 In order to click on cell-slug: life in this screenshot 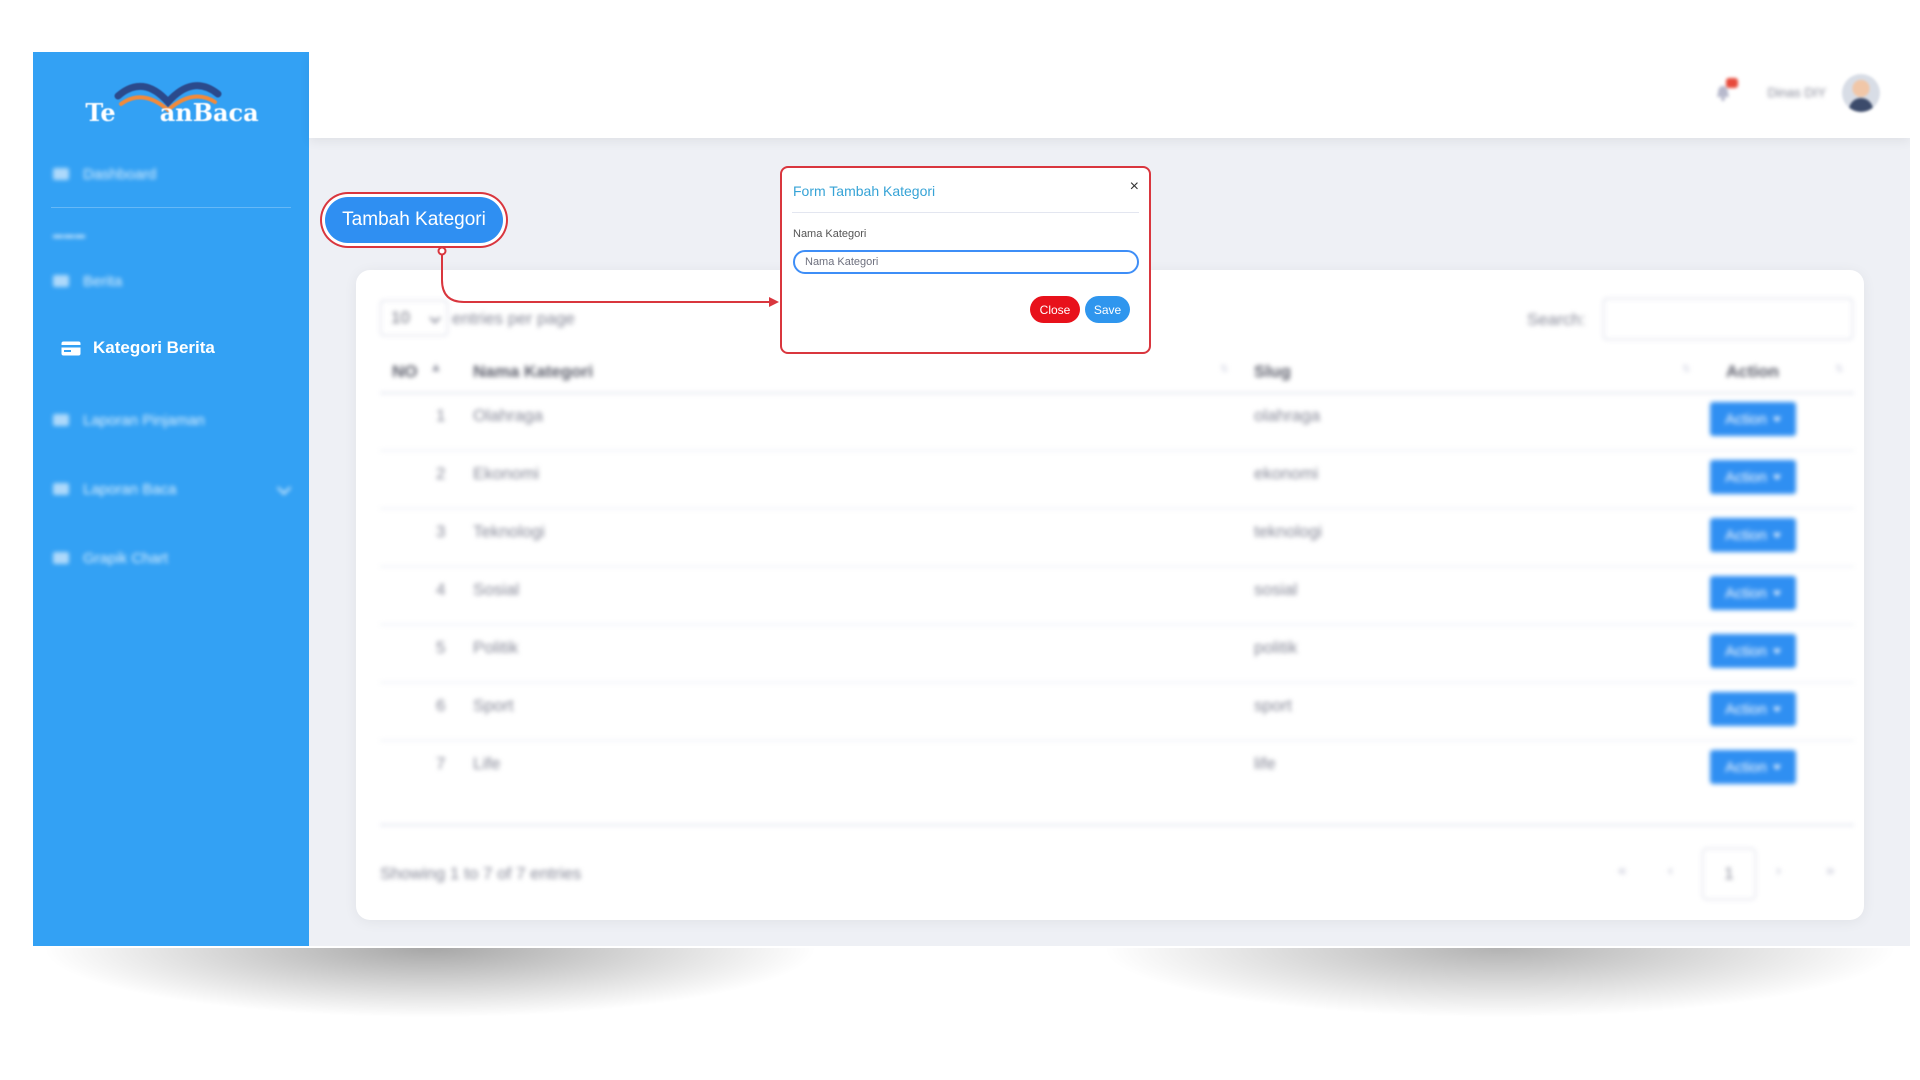, I will do `click(1265, 763)`.